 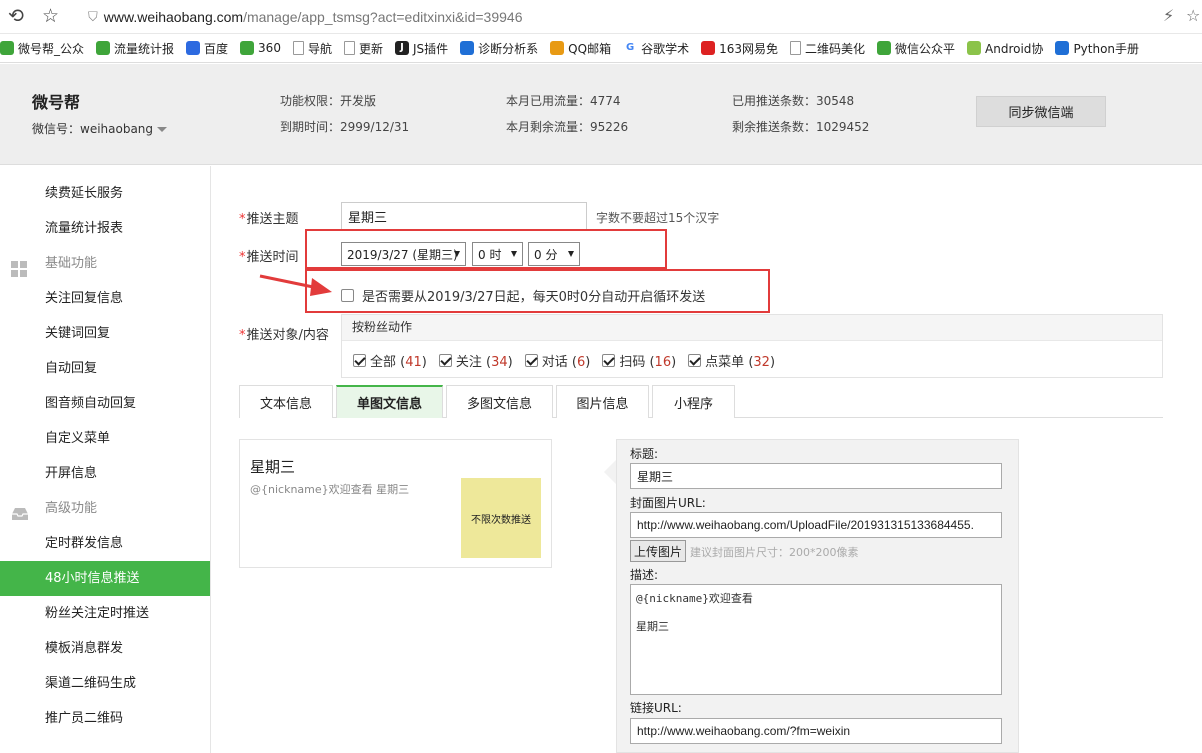 What do you see at coordinates (78, 438) in the screenshot?
I see `sidebar-item-label: 自定义菜单` at bounding box center [78, 438].